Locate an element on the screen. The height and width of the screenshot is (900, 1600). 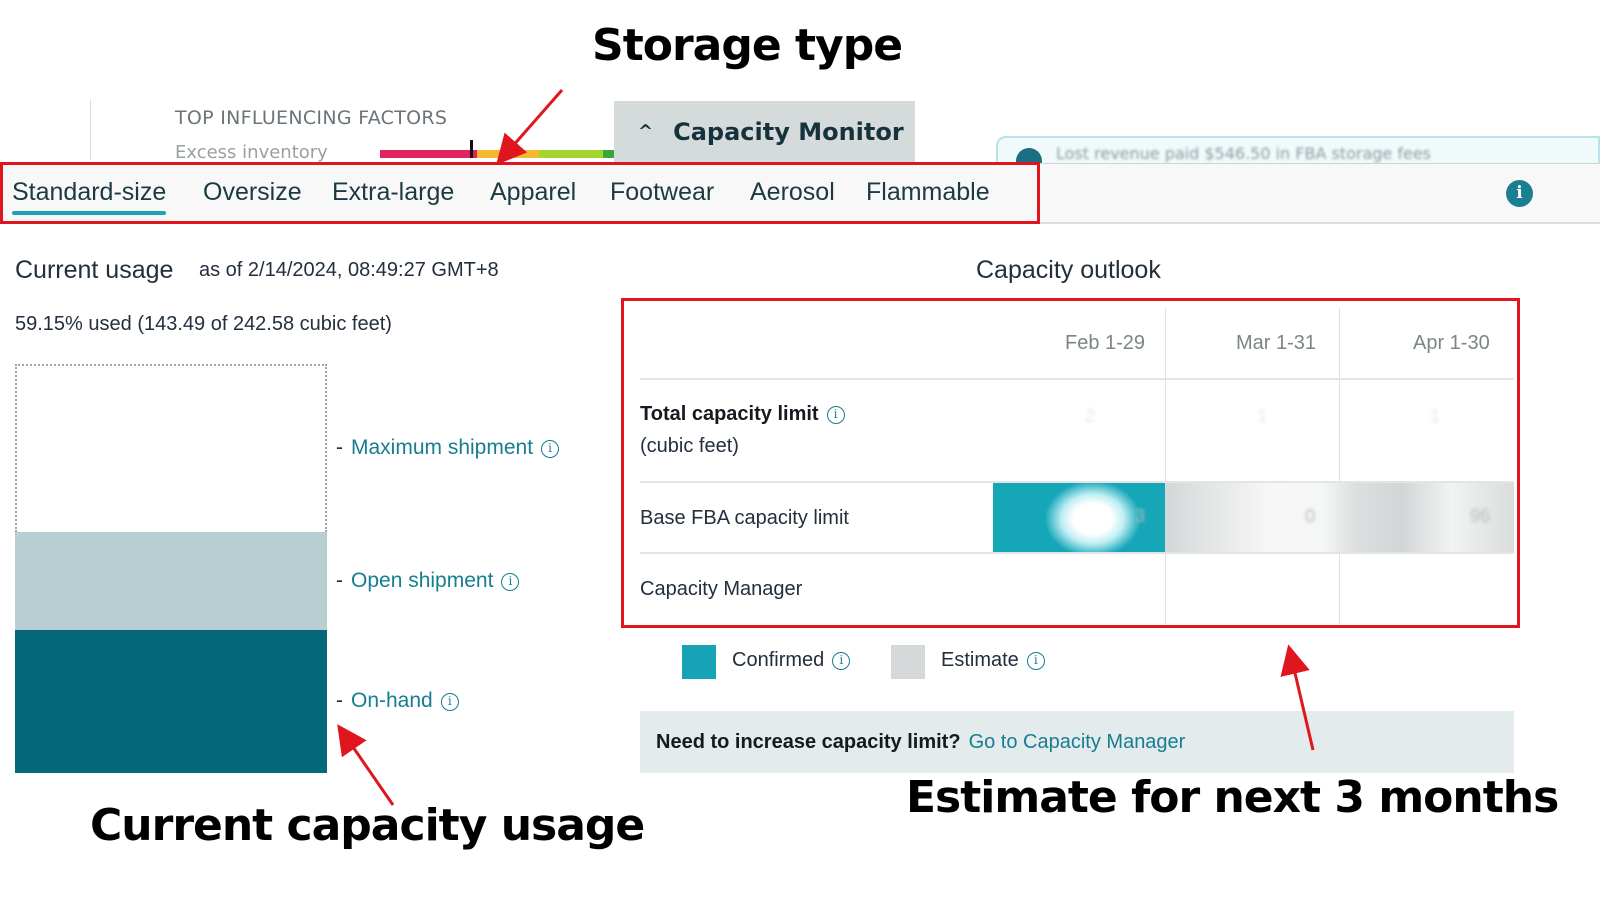
gauge-marker is located at coordinates (471, 149).